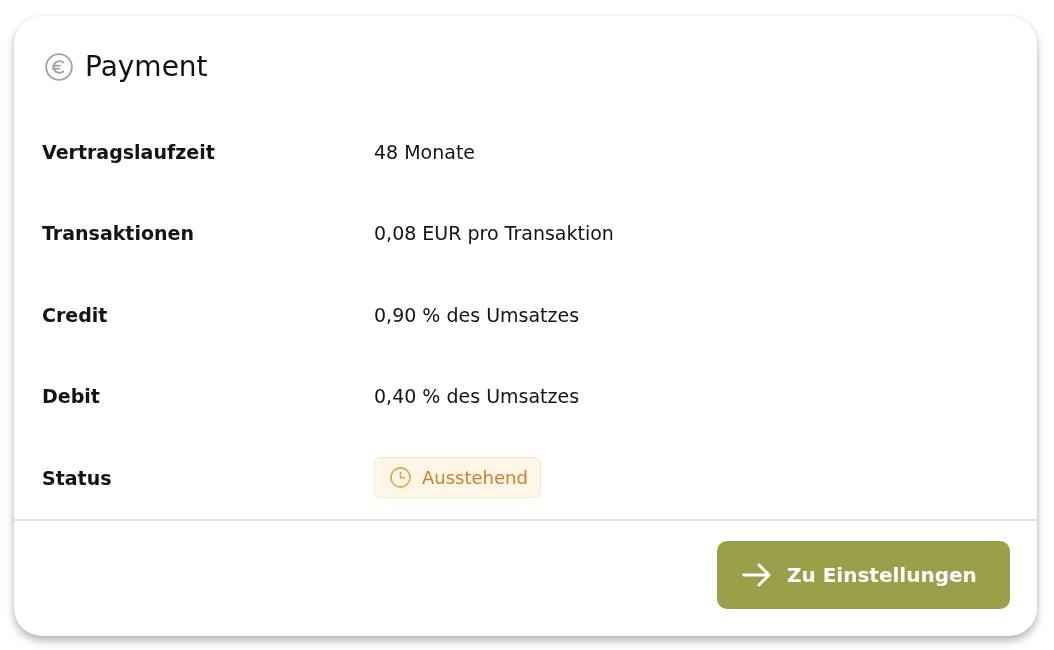  I want to click on detail-label: Transaktionen, so click(118, 233).